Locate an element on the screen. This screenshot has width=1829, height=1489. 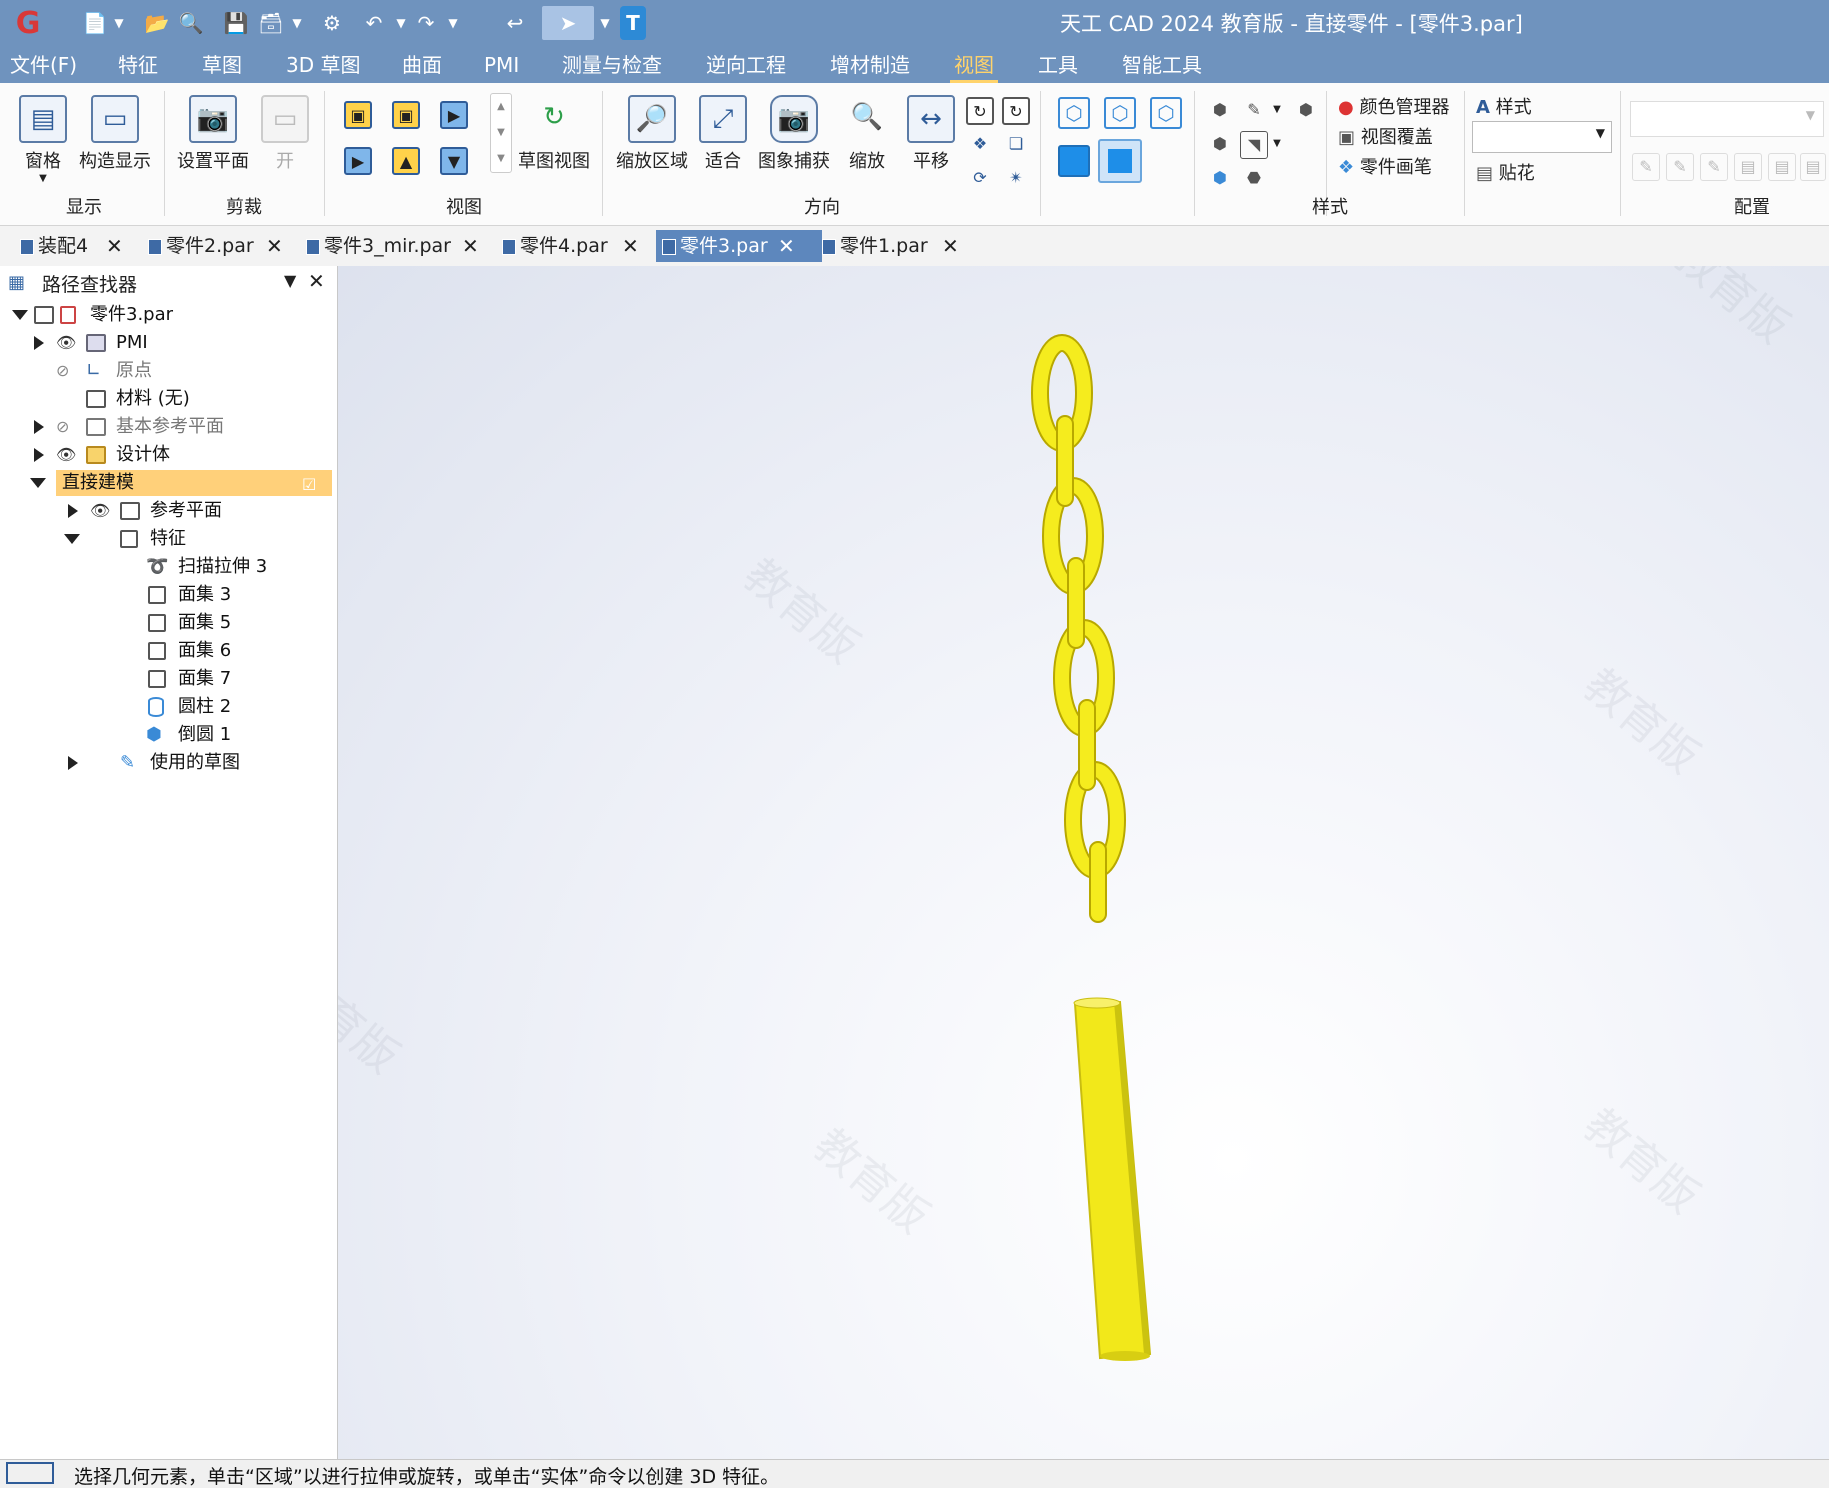
tree-item-direct-modeling: 直接建模 ☑ is located at coordinates (181, 484).